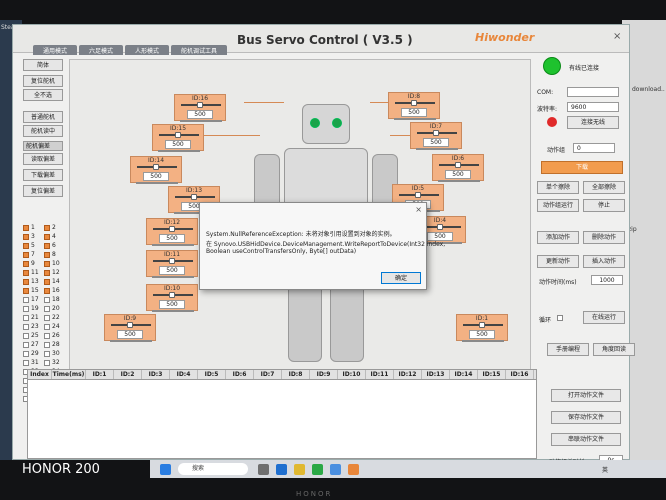 The image size is (666, 500). I want to click on download-button: 下载, so click(582, 167).